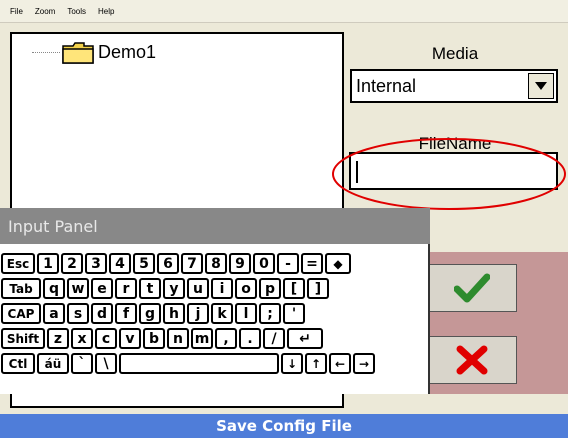 The image size is (568, 438). Describe the element at coordinates (178, 338) in the screenshot. I see `key: n` at that location.